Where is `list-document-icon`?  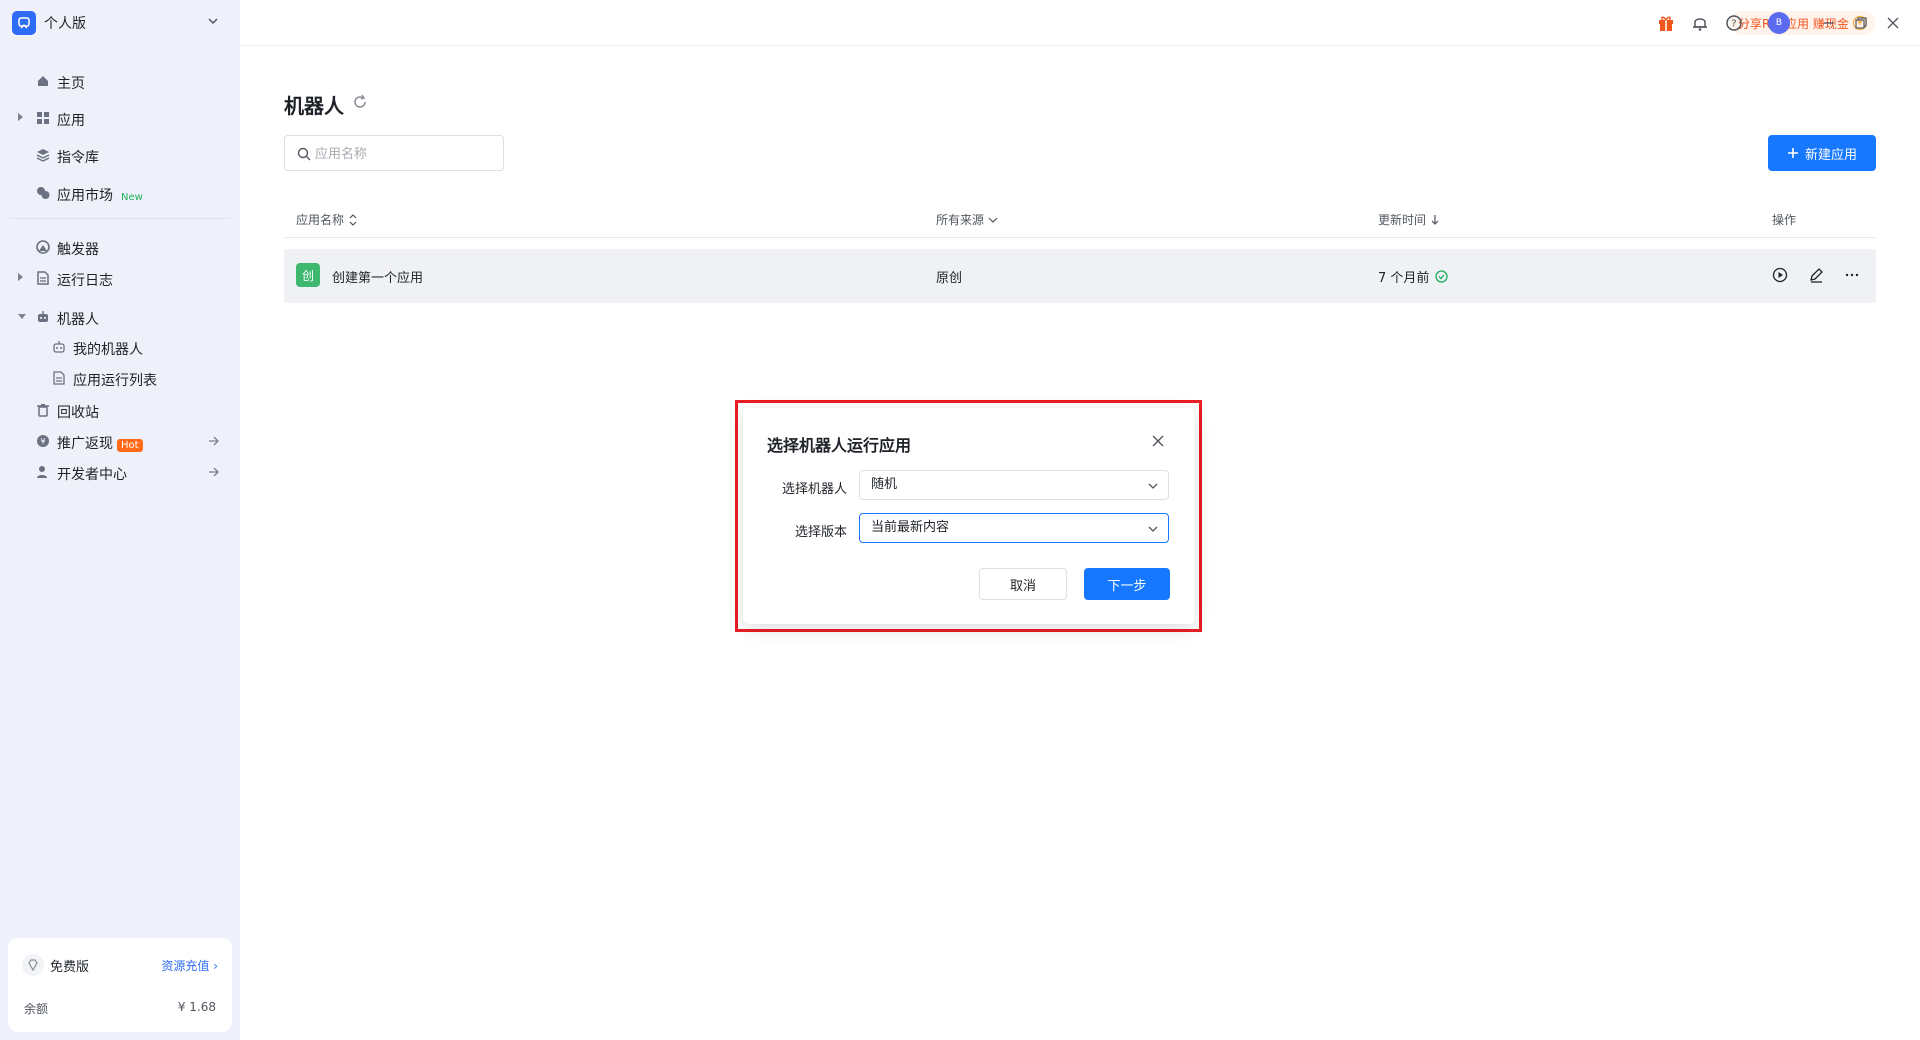
list-document-icon is located at coordinates (59, 378).